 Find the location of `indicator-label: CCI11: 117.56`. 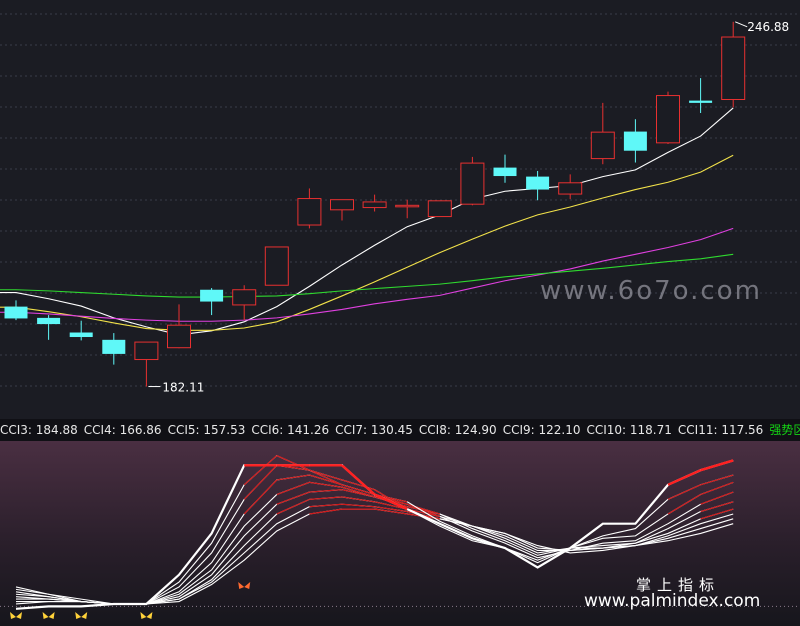

indicator-label: CCI11: 117.56 is located at coordinates (720, 430).